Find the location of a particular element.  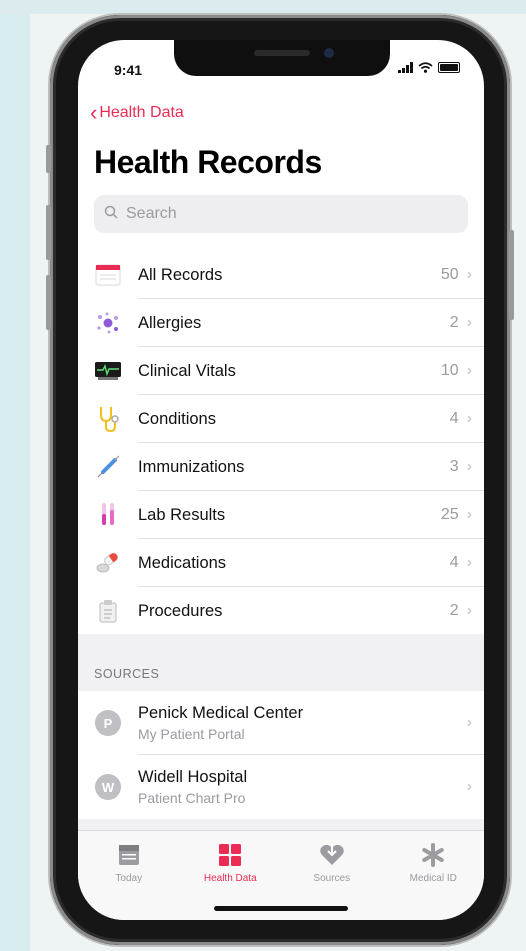

syringe-icon is located at coordinates (108, 467).